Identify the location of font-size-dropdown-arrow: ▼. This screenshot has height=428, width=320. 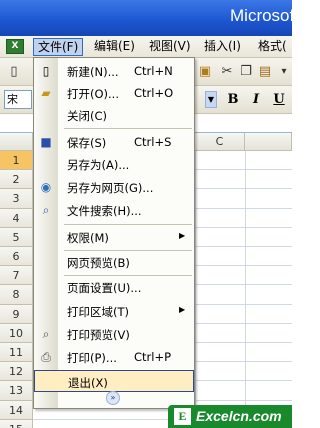
(211, 99).